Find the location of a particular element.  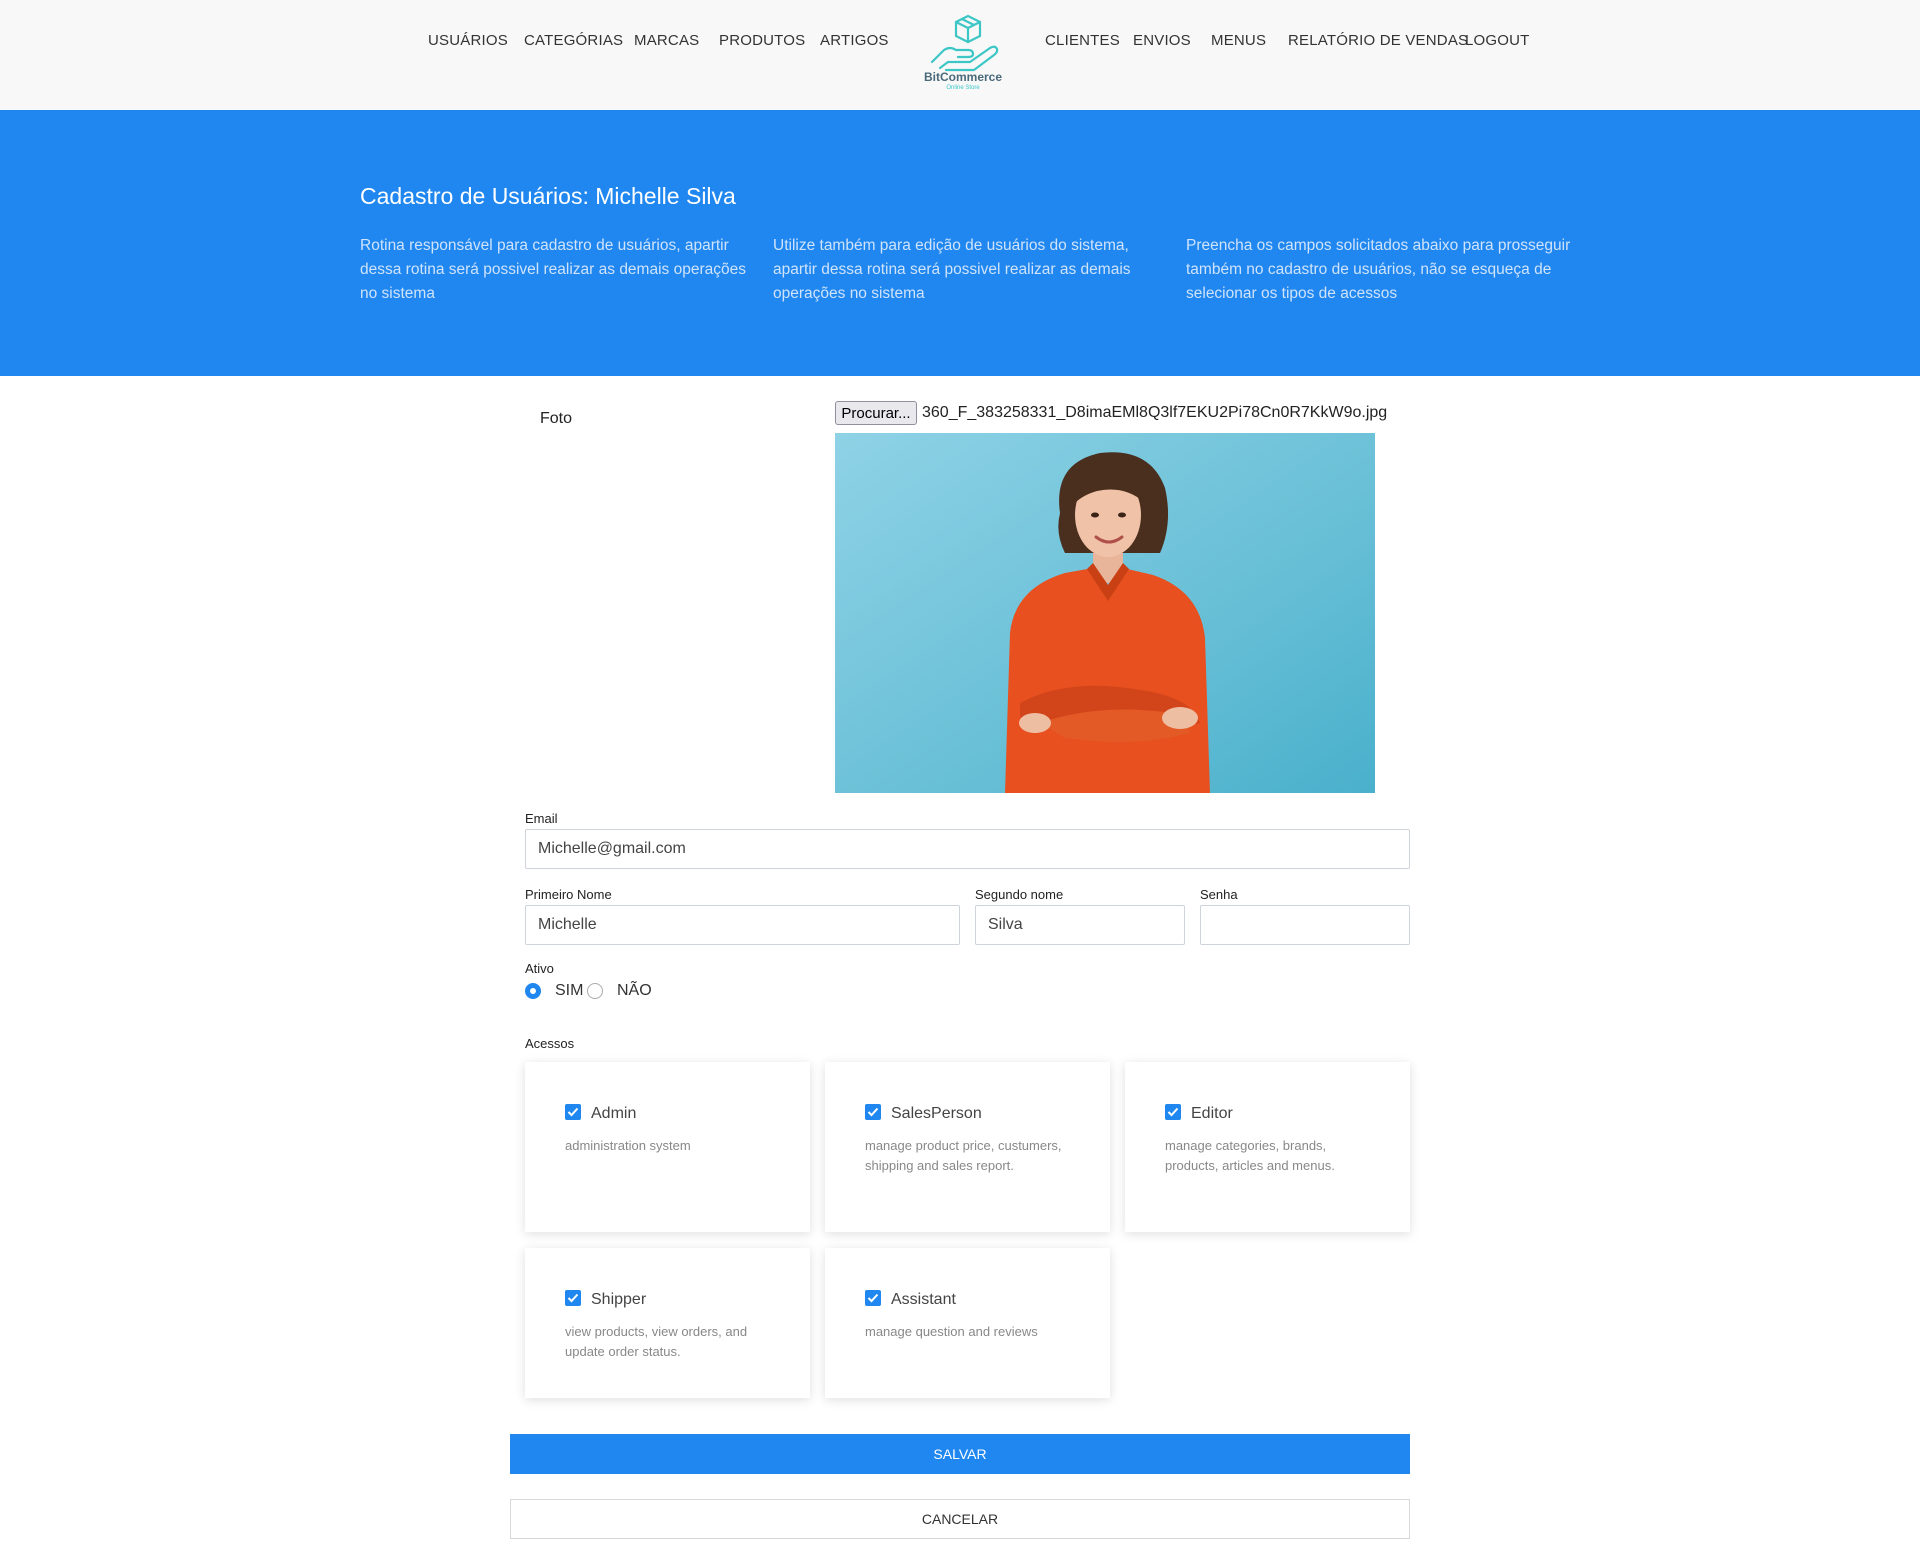

nav-link-envios: ENVIOS is located at coordinates (1162, 40).